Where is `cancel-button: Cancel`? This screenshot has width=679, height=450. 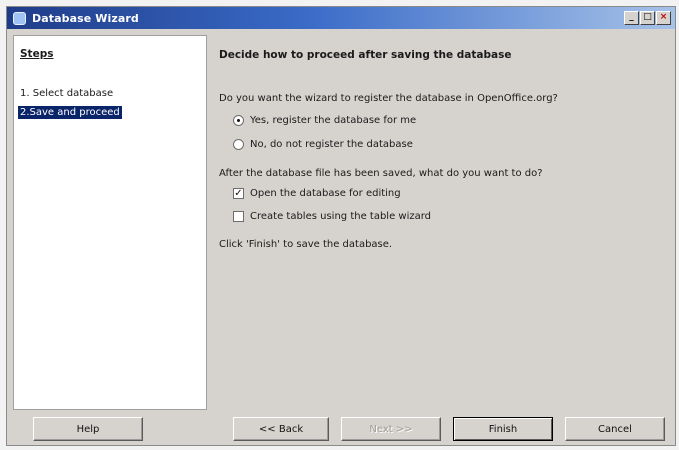
cancel-button: Cancel is located at coordinates (615, 429).